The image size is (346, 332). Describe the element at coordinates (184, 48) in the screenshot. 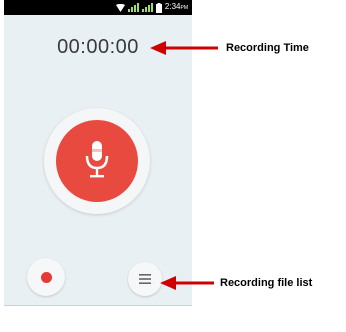

I see `arrow-recording-time` at that location.